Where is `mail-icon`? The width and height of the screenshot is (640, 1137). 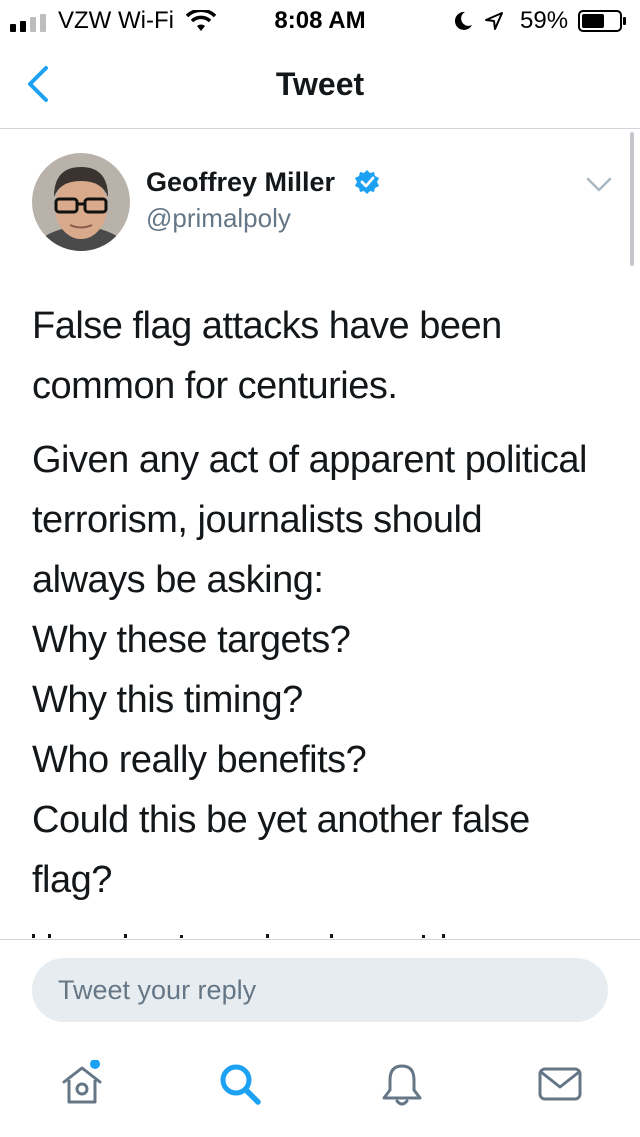 mail-icon is located at coordinates (560, 1084).